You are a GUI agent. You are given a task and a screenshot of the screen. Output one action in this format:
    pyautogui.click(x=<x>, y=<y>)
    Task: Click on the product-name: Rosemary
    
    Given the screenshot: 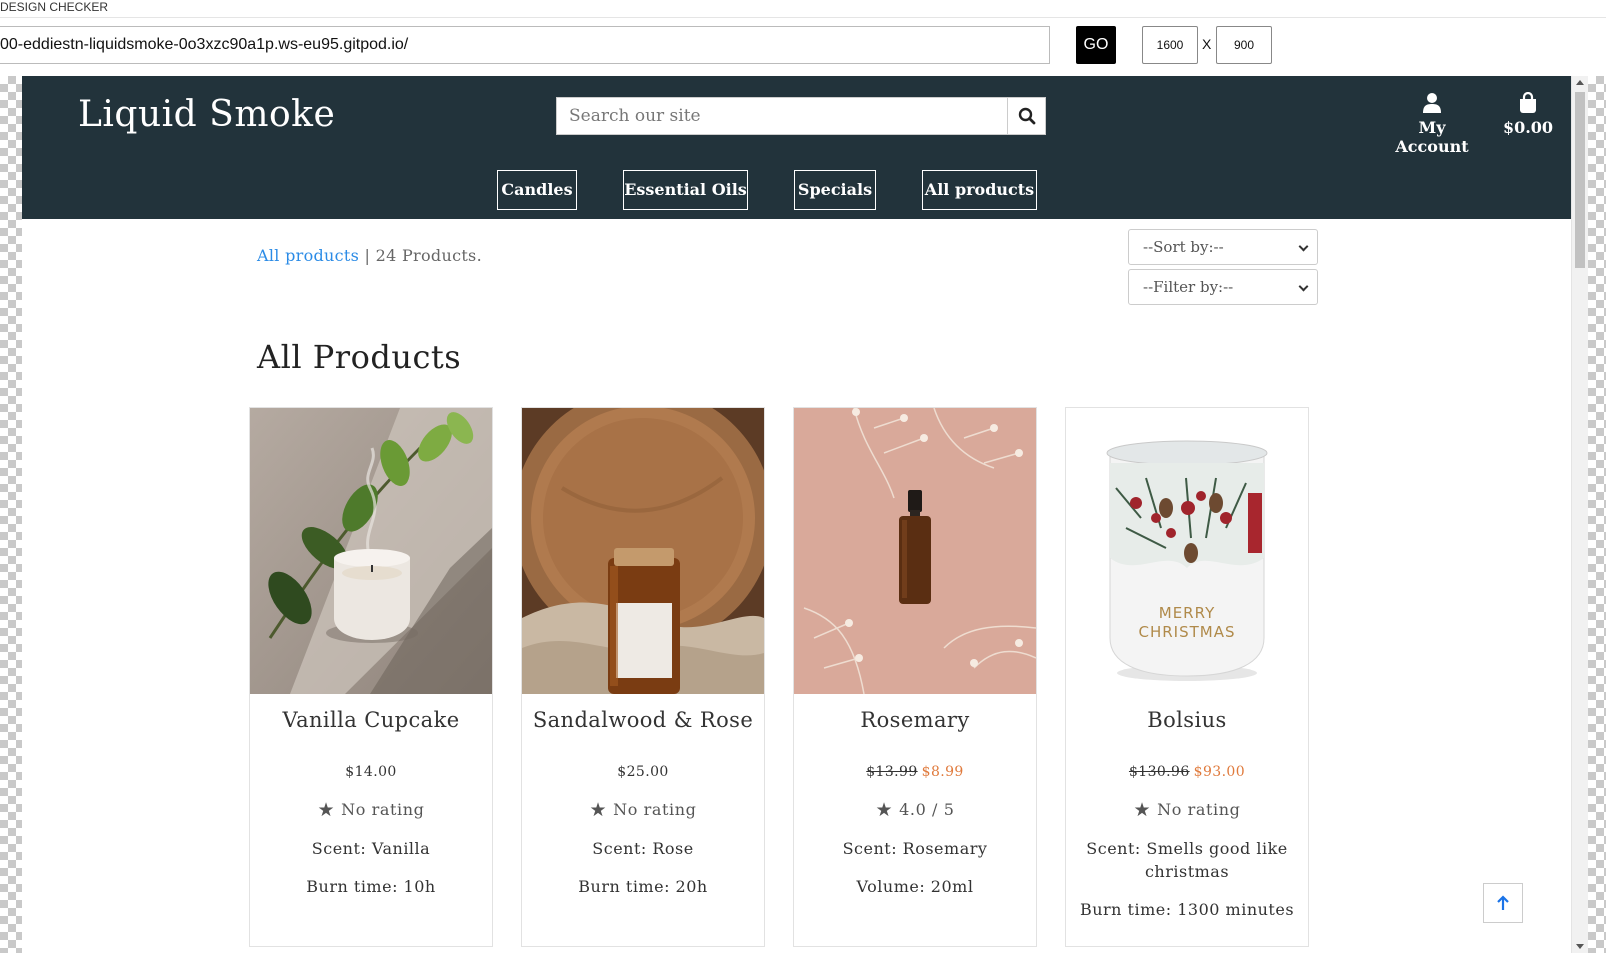 What is the action you would take?
    pyautogui.click(x=915, y=720)
    